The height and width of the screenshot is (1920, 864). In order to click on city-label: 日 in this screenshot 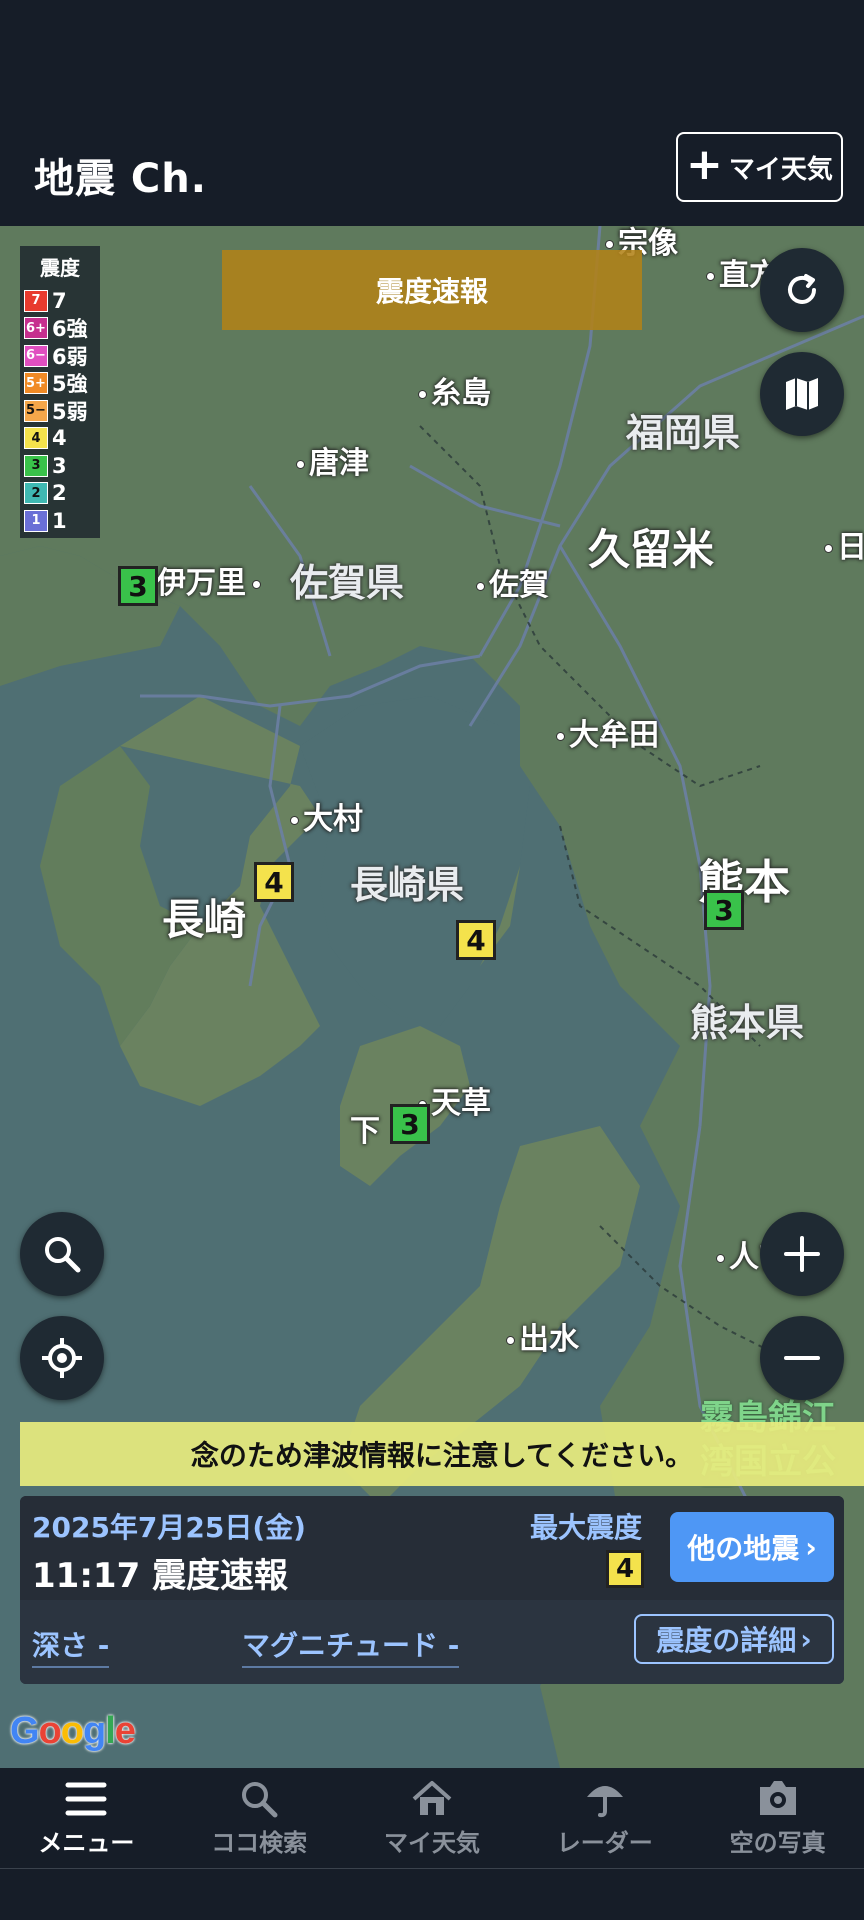, I will do `click(850, 547)`.